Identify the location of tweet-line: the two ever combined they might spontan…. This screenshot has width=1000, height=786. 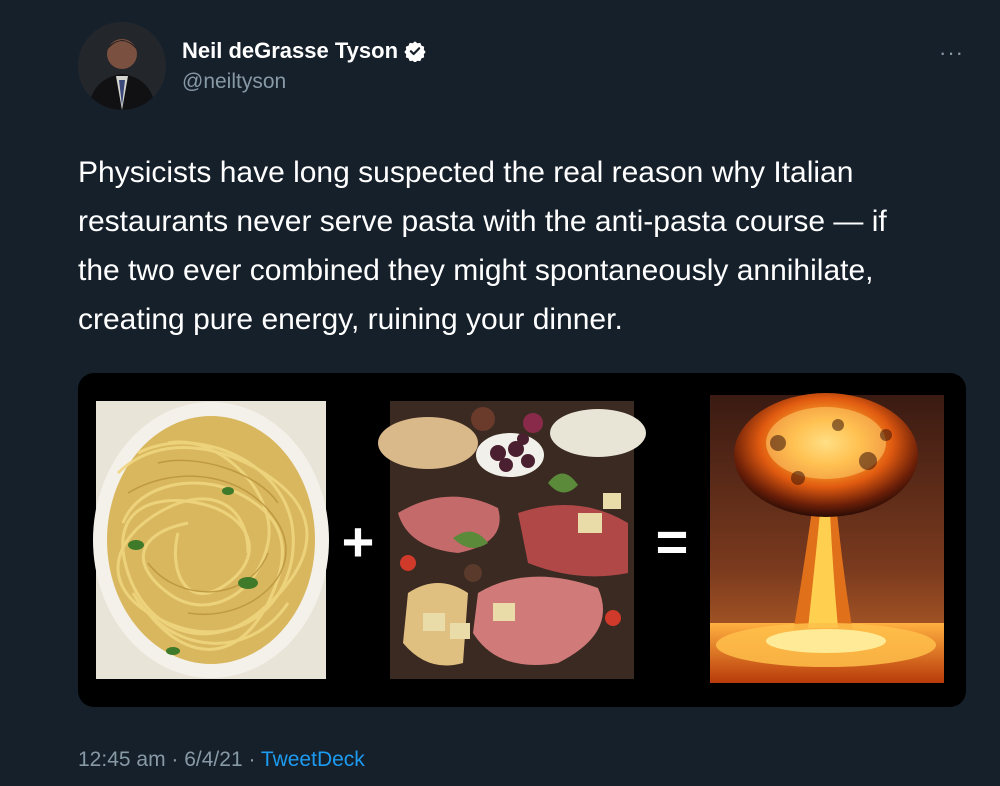
(476, 270).